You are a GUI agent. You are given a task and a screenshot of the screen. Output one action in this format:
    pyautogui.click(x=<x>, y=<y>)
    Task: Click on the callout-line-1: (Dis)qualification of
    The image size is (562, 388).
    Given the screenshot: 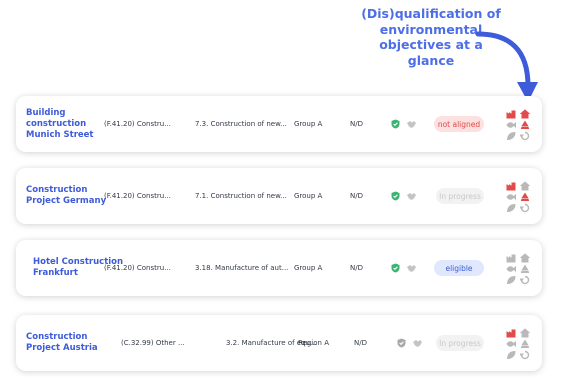 What is the action you would take?
    pyautogui.click(x=431, y=13)
    